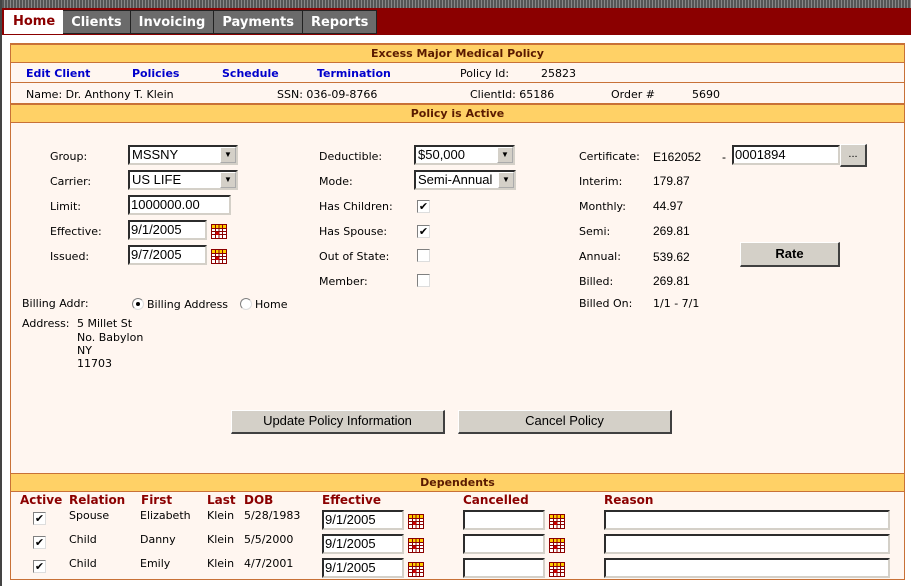  What do you see at coordinates (89, 515) in the screenshot?
I see `dependent-relation: Spouse` at bounding box center [89, 515].